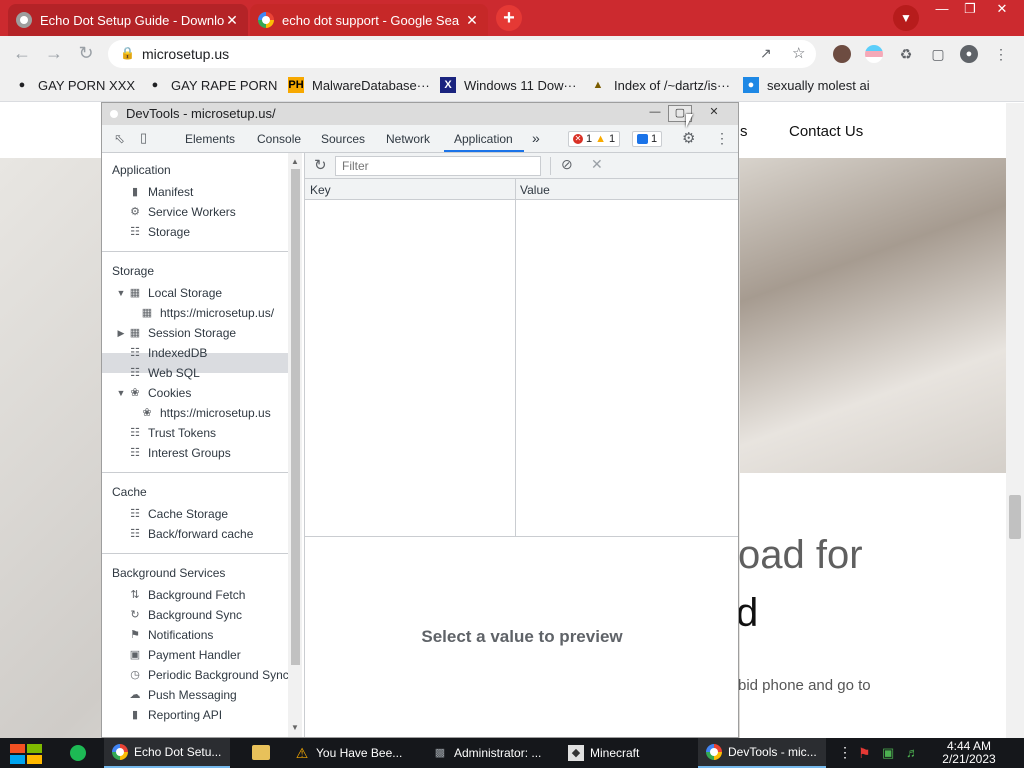 The height and width of the screenshot is (768, 1024). What do you see at coordinates (182, 695) in the screenshot?
I see `sidebar-item-push-messaging: ☁ Push Messaging` at bounding box center [182, 695].